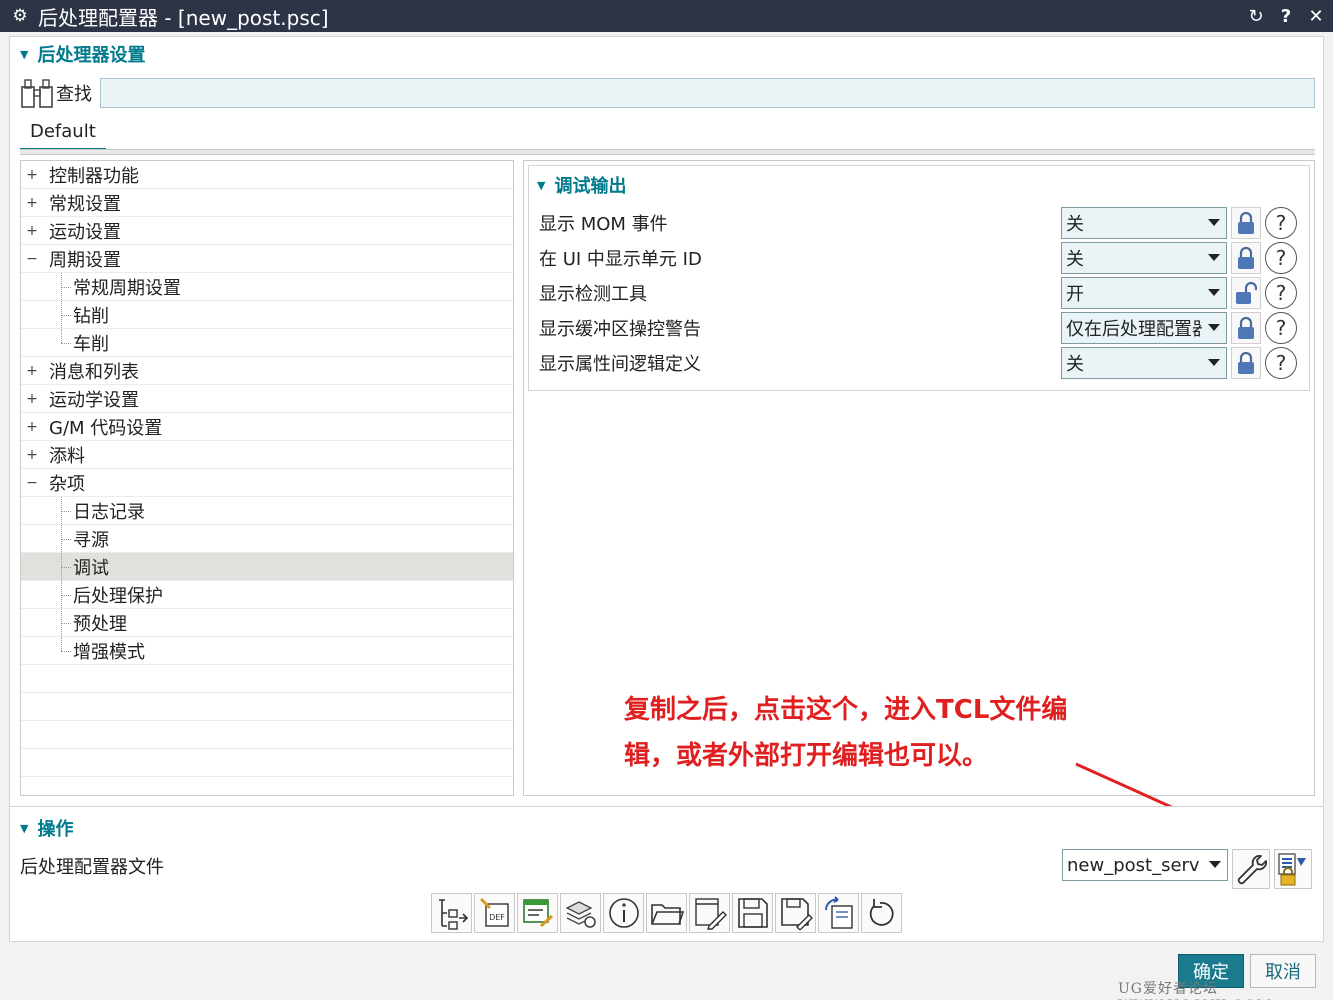 The width and height of the screenshot is (1333, 1000). What do you see at coordinates (267, 455) in the screenshot?
I see `tree-item-additive: + 添料` at bounding box center [267, 455].